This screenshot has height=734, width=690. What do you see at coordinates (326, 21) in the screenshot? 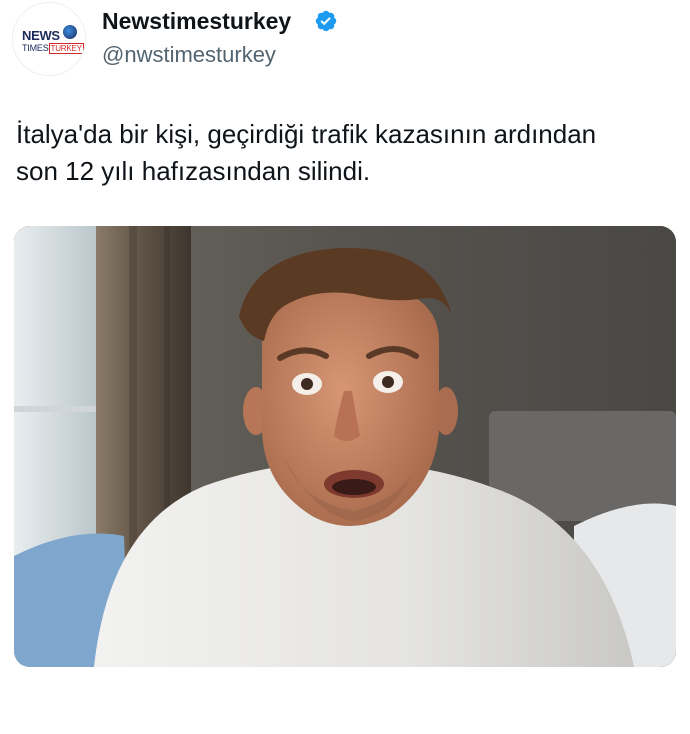
I see `verified-badge-icon` at bounding box center [326, 21].